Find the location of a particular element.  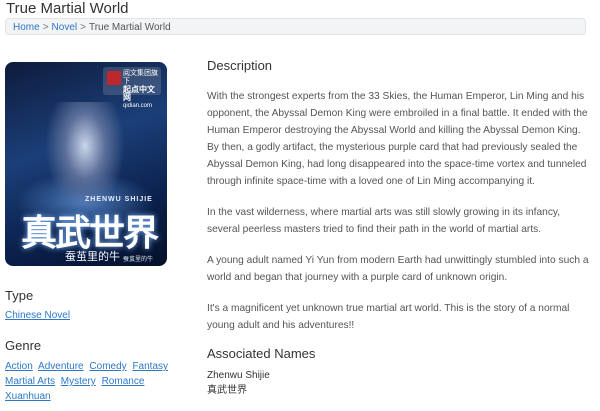

associated-names-heading: Associated Names is located at coordinates (261, 353).